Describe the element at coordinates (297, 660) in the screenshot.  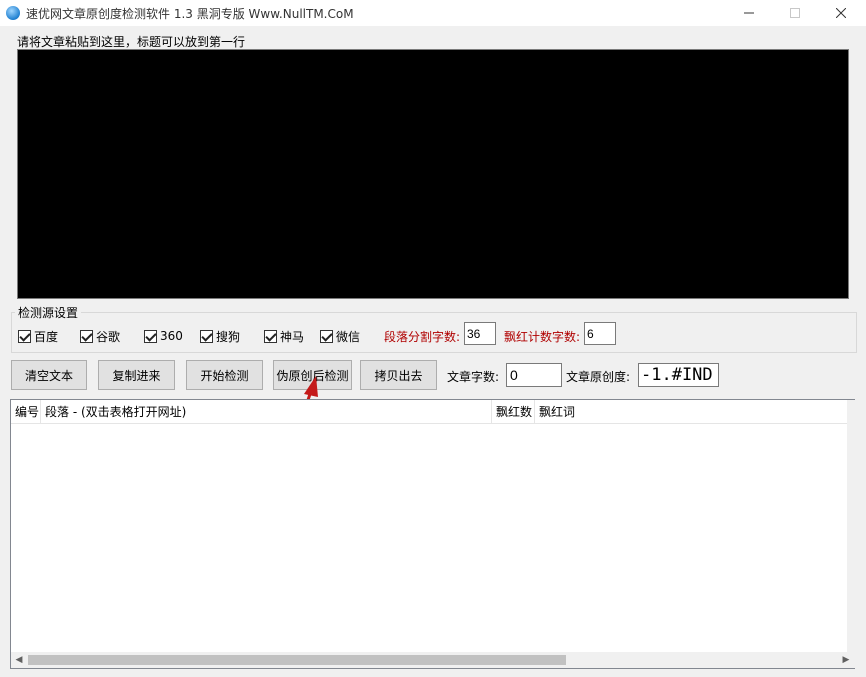
I see `scrollbar-thumb` at that location.